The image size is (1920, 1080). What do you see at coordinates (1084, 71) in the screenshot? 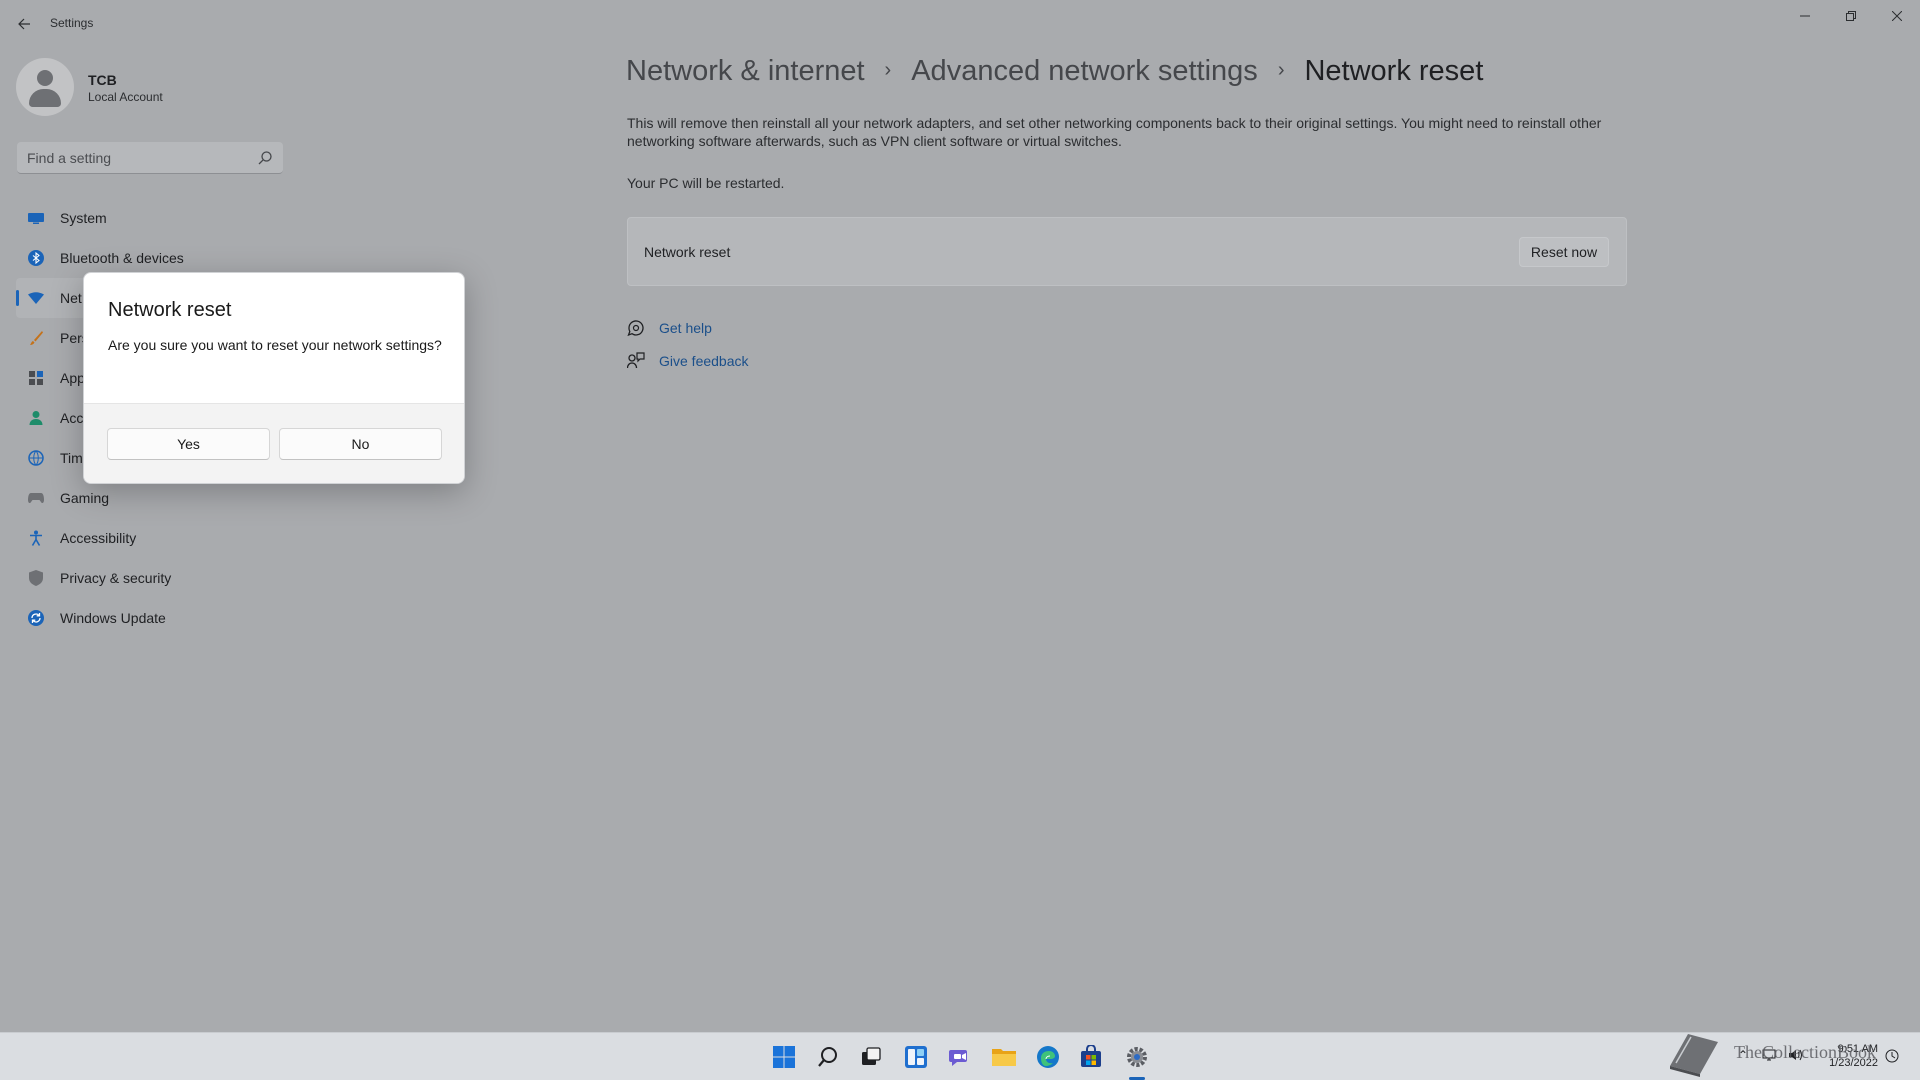
I see `breadcrumb-advanced-network-settings: Advanced network settings` at bounding box center [1084, 71].